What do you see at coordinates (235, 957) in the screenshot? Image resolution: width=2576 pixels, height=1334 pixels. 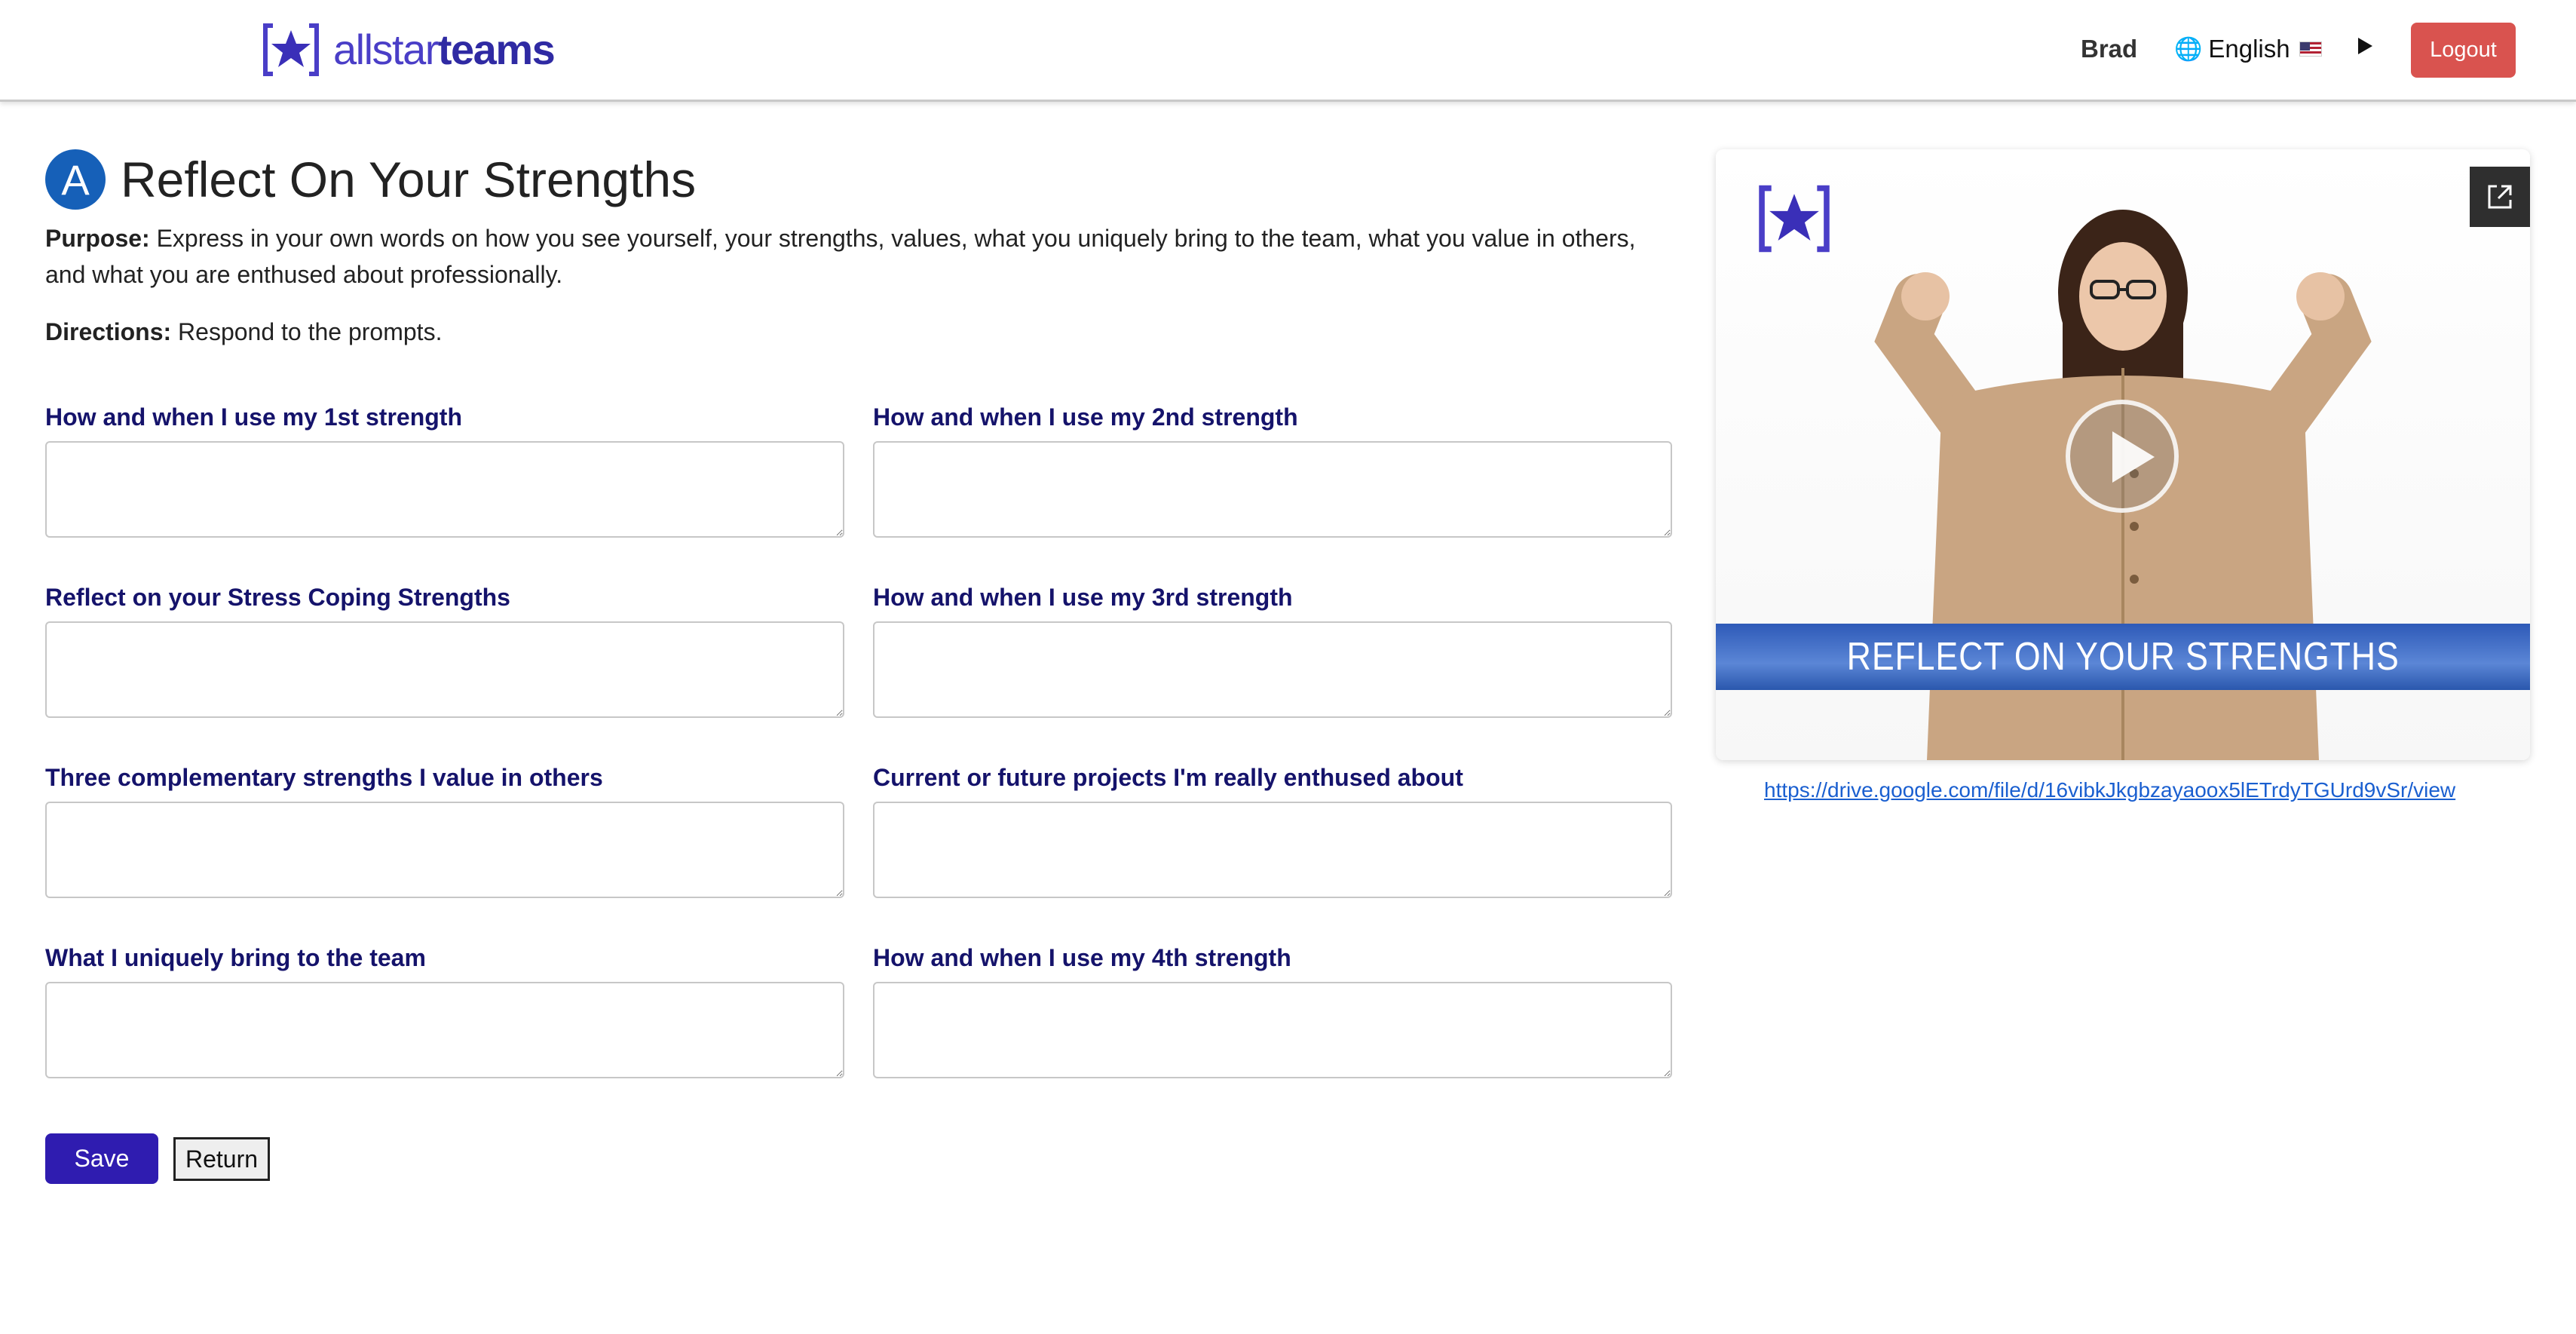 I see `field-label: What I uniquely bring to the team` at bounding box center [235, 957].